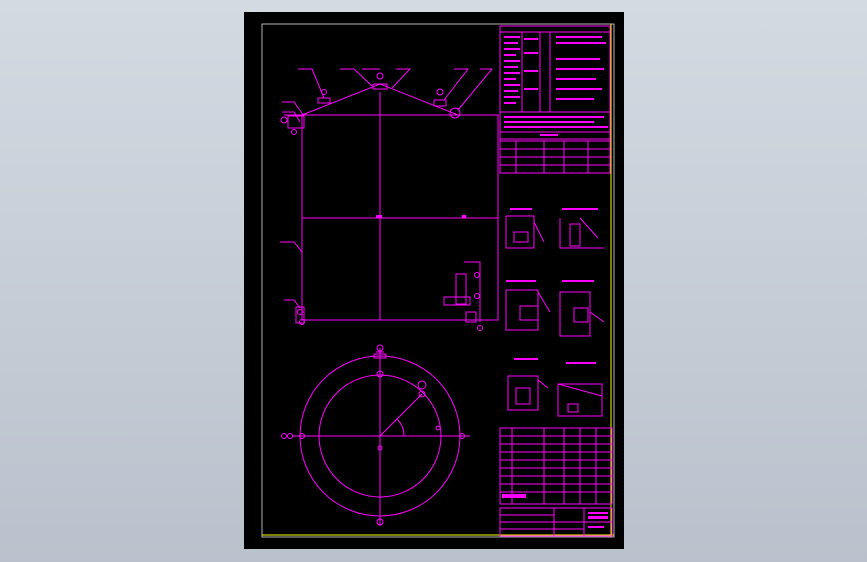 The width and height of the screenshot is (867, 562). I want to click on nozzle-table, so click(555, 157).